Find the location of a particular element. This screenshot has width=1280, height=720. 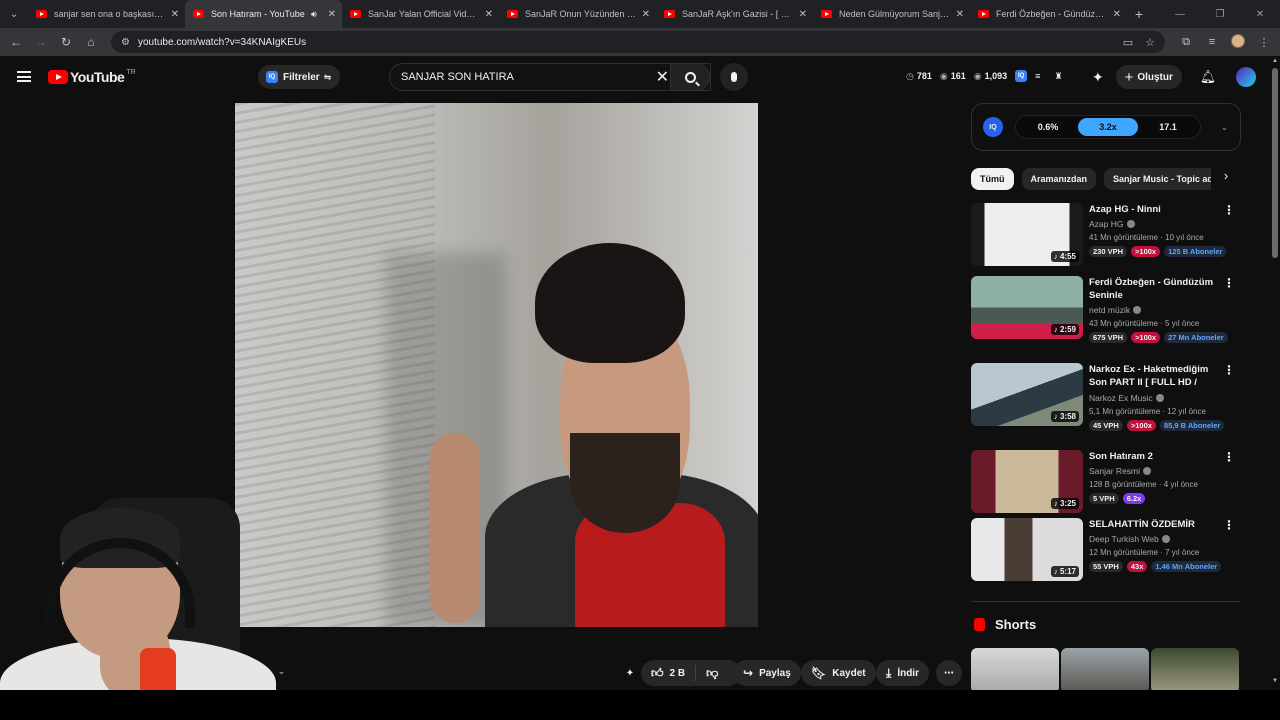

thumbs-down-icon: 👎︎ is located at coordinates (712, 673).